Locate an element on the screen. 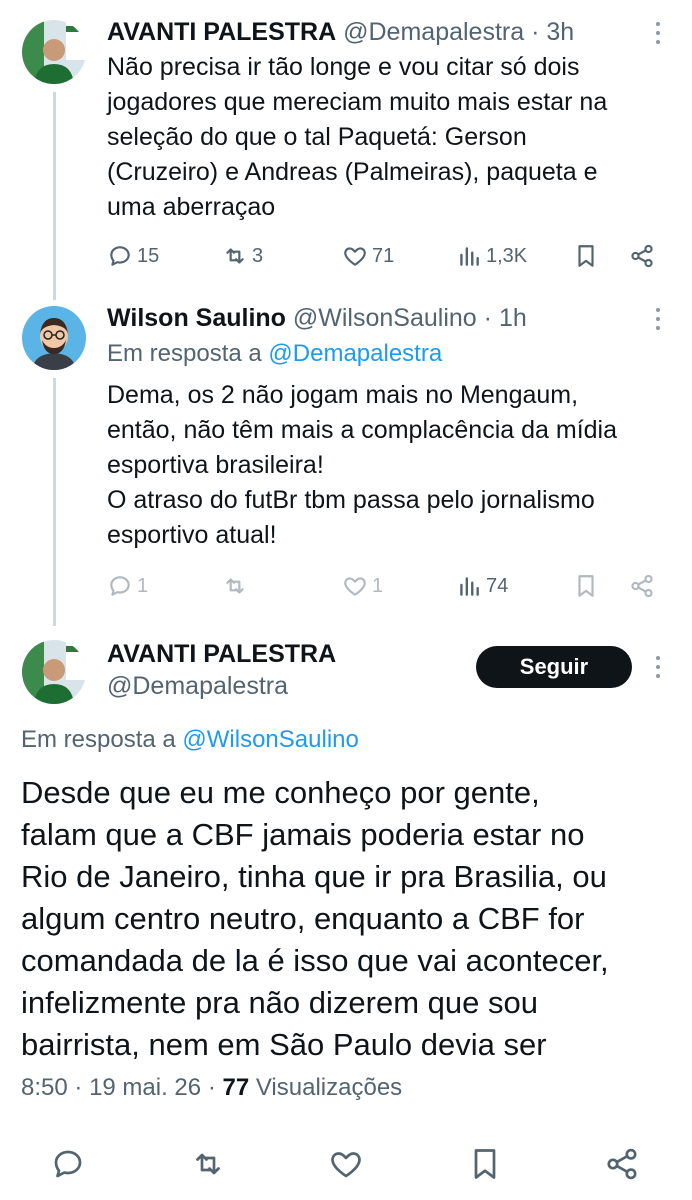  like-button: 71 is located at coordinates (368, 256).